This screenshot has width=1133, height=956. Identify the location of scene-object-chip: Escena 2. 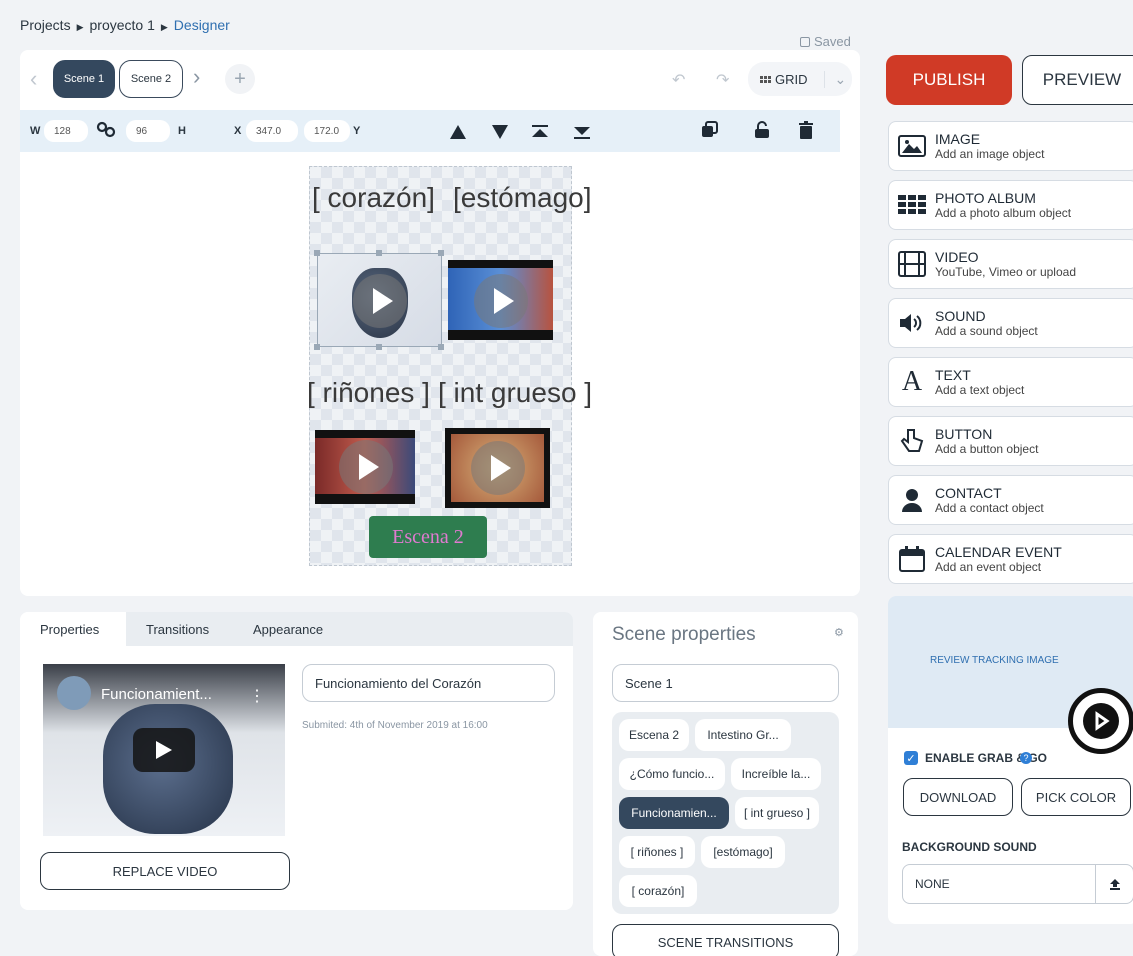
(654, 735).